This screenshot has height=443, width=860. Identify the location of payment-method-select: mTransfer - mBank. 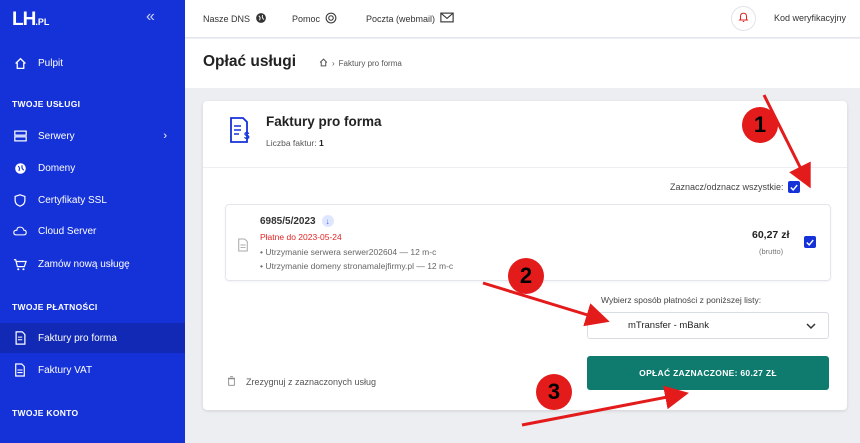
(708, 325).